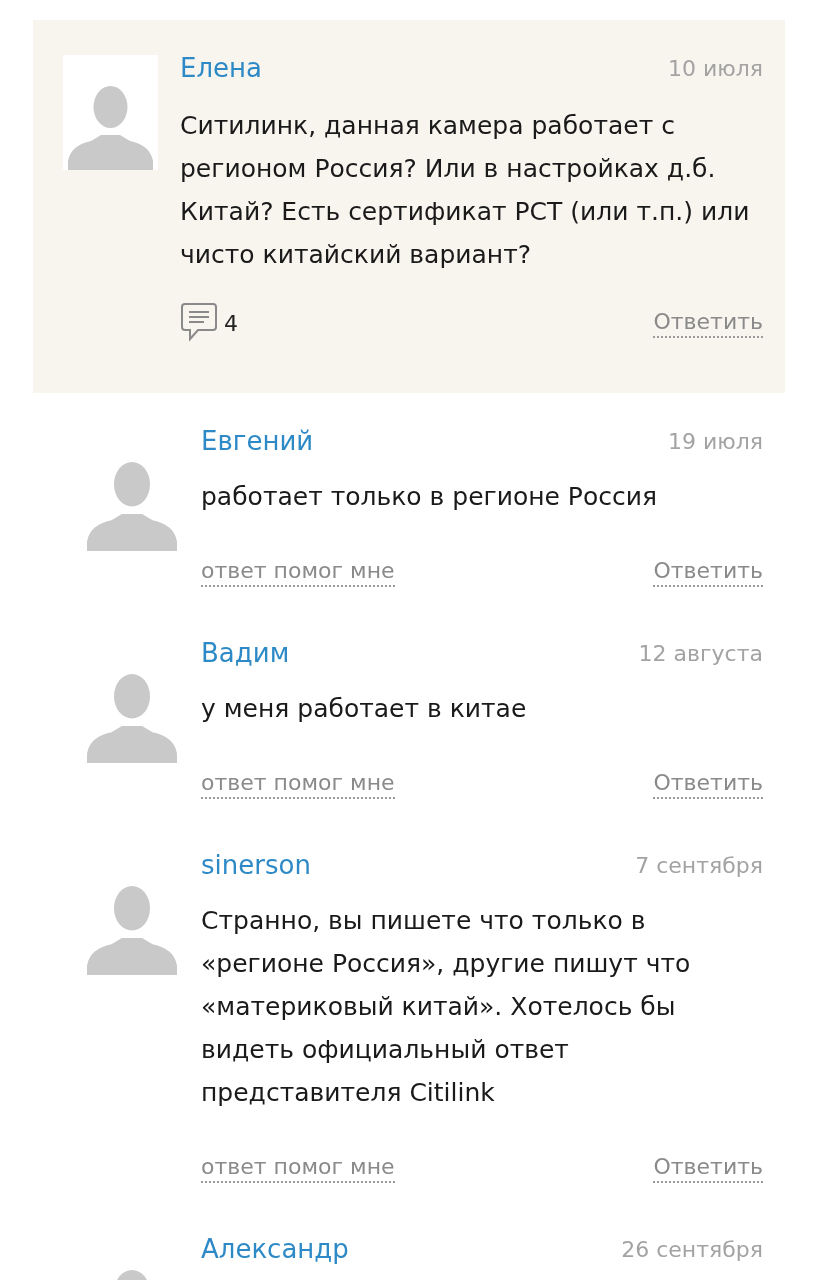 This screenshot has height=1280, width=817. I want to click on post-date: 12 августа, so click(700, 653).